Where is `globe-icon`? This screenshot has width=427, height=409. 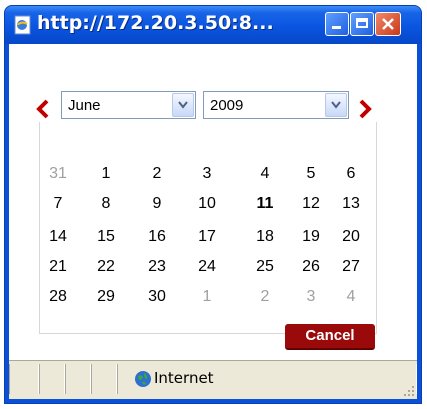
globe-icon is located at coordinates (143, 379).